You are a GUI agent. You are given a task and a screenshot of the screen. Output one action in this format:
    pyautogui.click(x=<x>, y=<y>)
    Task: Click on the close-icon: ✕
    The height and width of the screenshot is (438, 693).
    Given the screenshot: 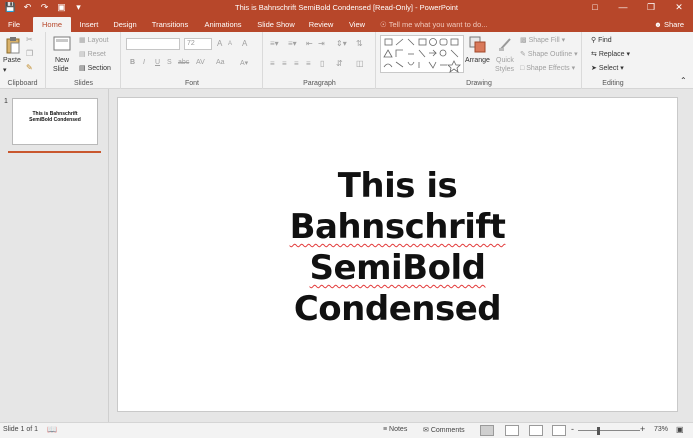 What is the action you would take?
    pyautogui.click(x=679, y=7)
    